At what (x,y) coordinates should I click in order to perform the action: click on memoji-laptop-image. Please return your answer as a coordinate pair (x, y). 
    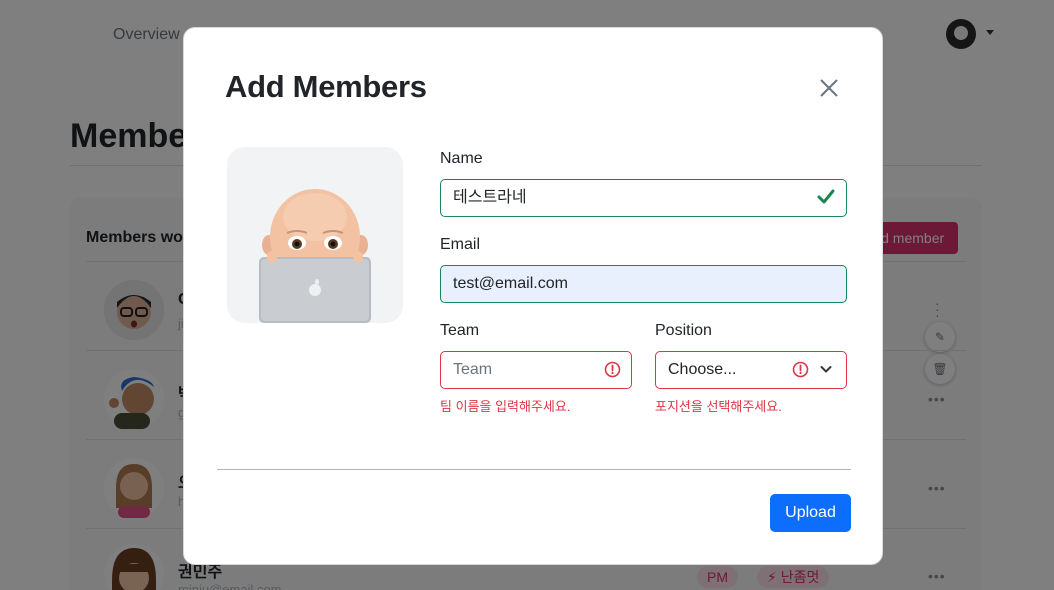
    Looking at the image, I should click on (315, 235).